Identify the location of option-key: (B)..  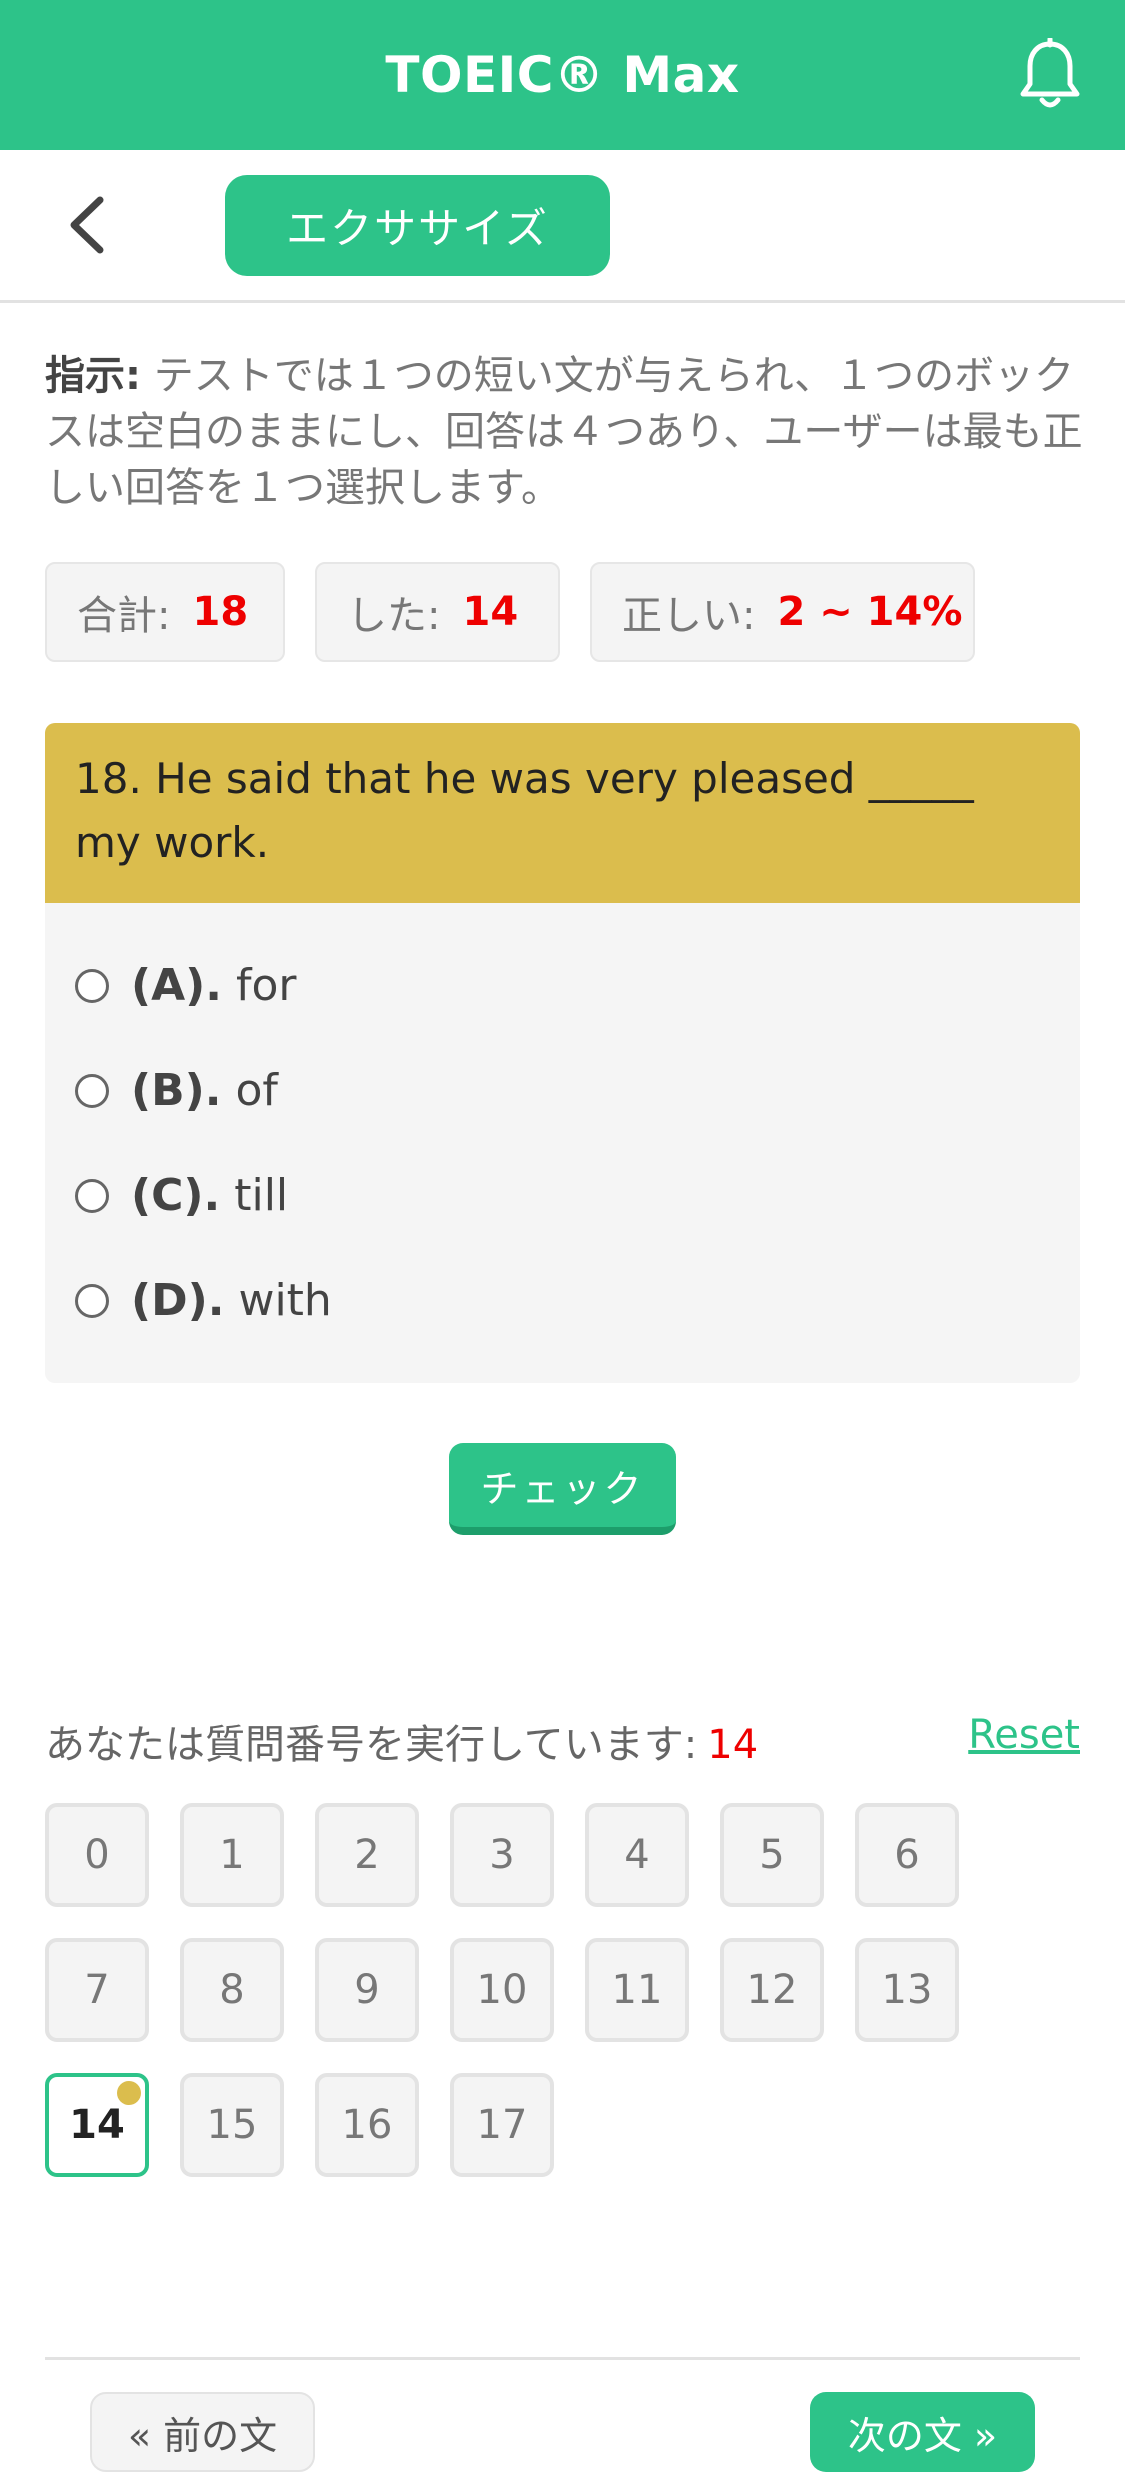
(176, 1090).